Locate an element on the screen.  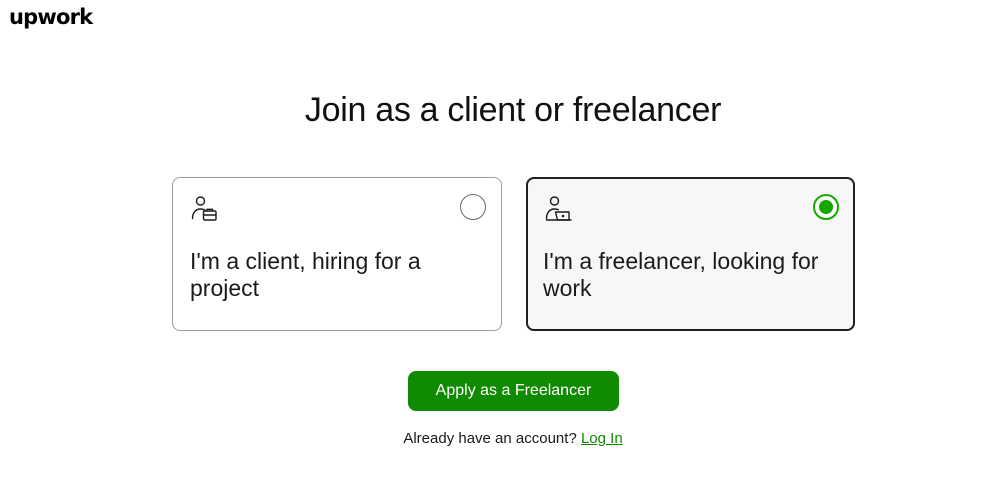
upwork-logo: upwork is located at coordinates (51, 17).